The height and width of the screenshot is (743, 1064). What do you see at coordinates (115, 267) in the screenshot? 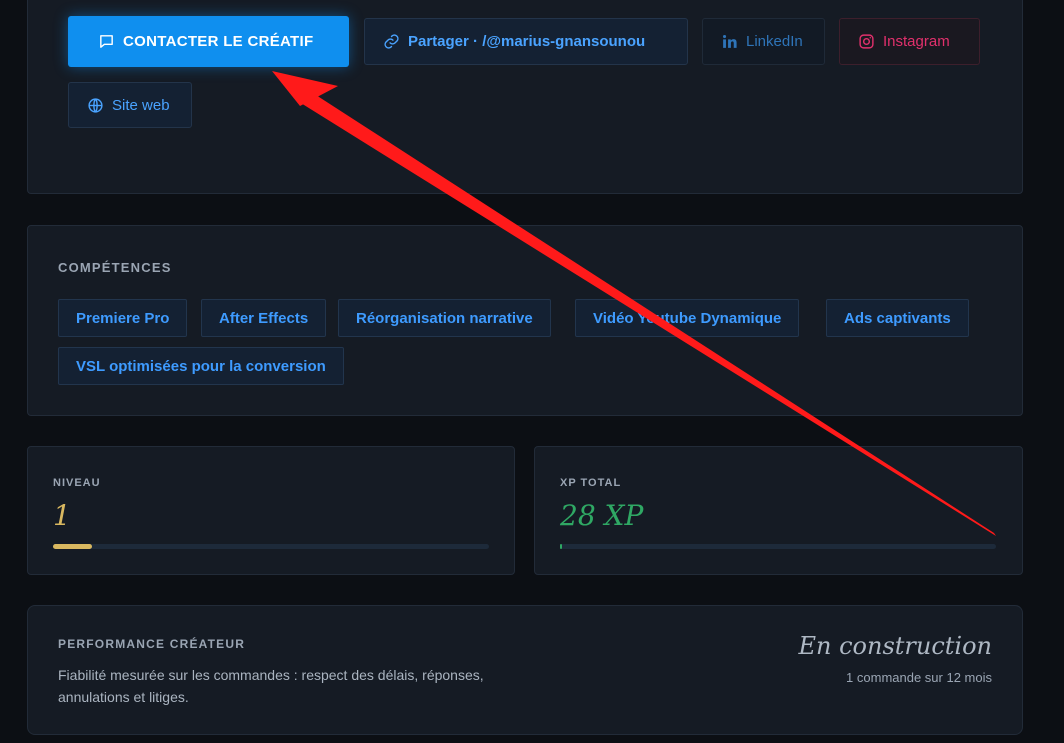
I see `skills-title: COMPÉTENCES` at bounding box center [115, 267].